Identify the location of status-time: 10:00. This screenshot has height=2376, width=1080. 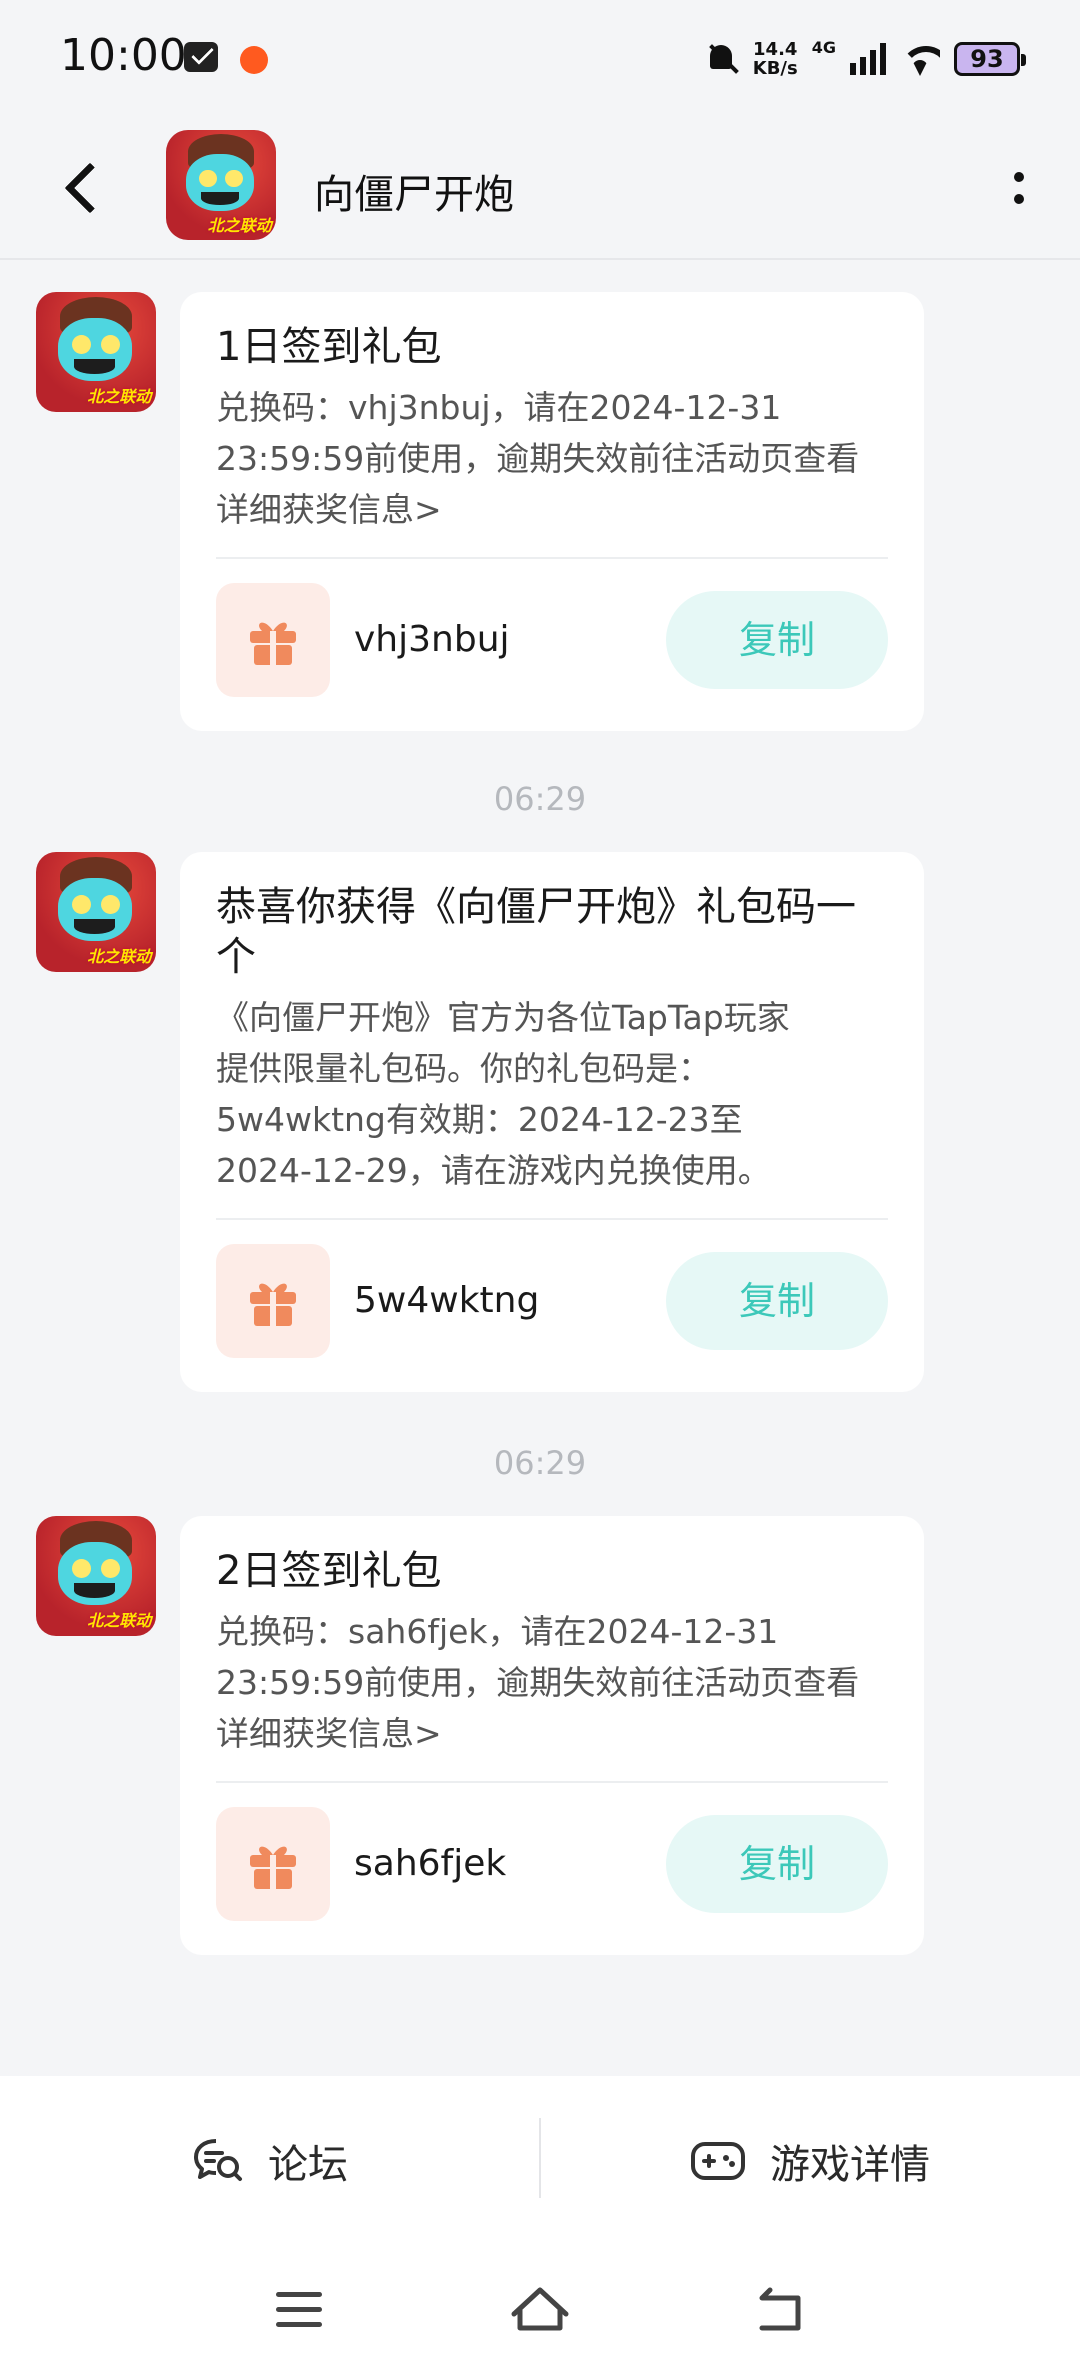
(123, 55).